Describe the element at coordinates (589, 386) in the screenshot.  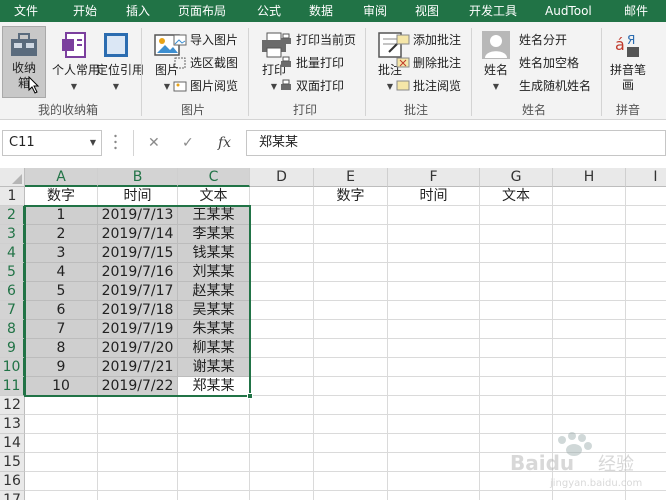
I see `cell-h11` at that location.